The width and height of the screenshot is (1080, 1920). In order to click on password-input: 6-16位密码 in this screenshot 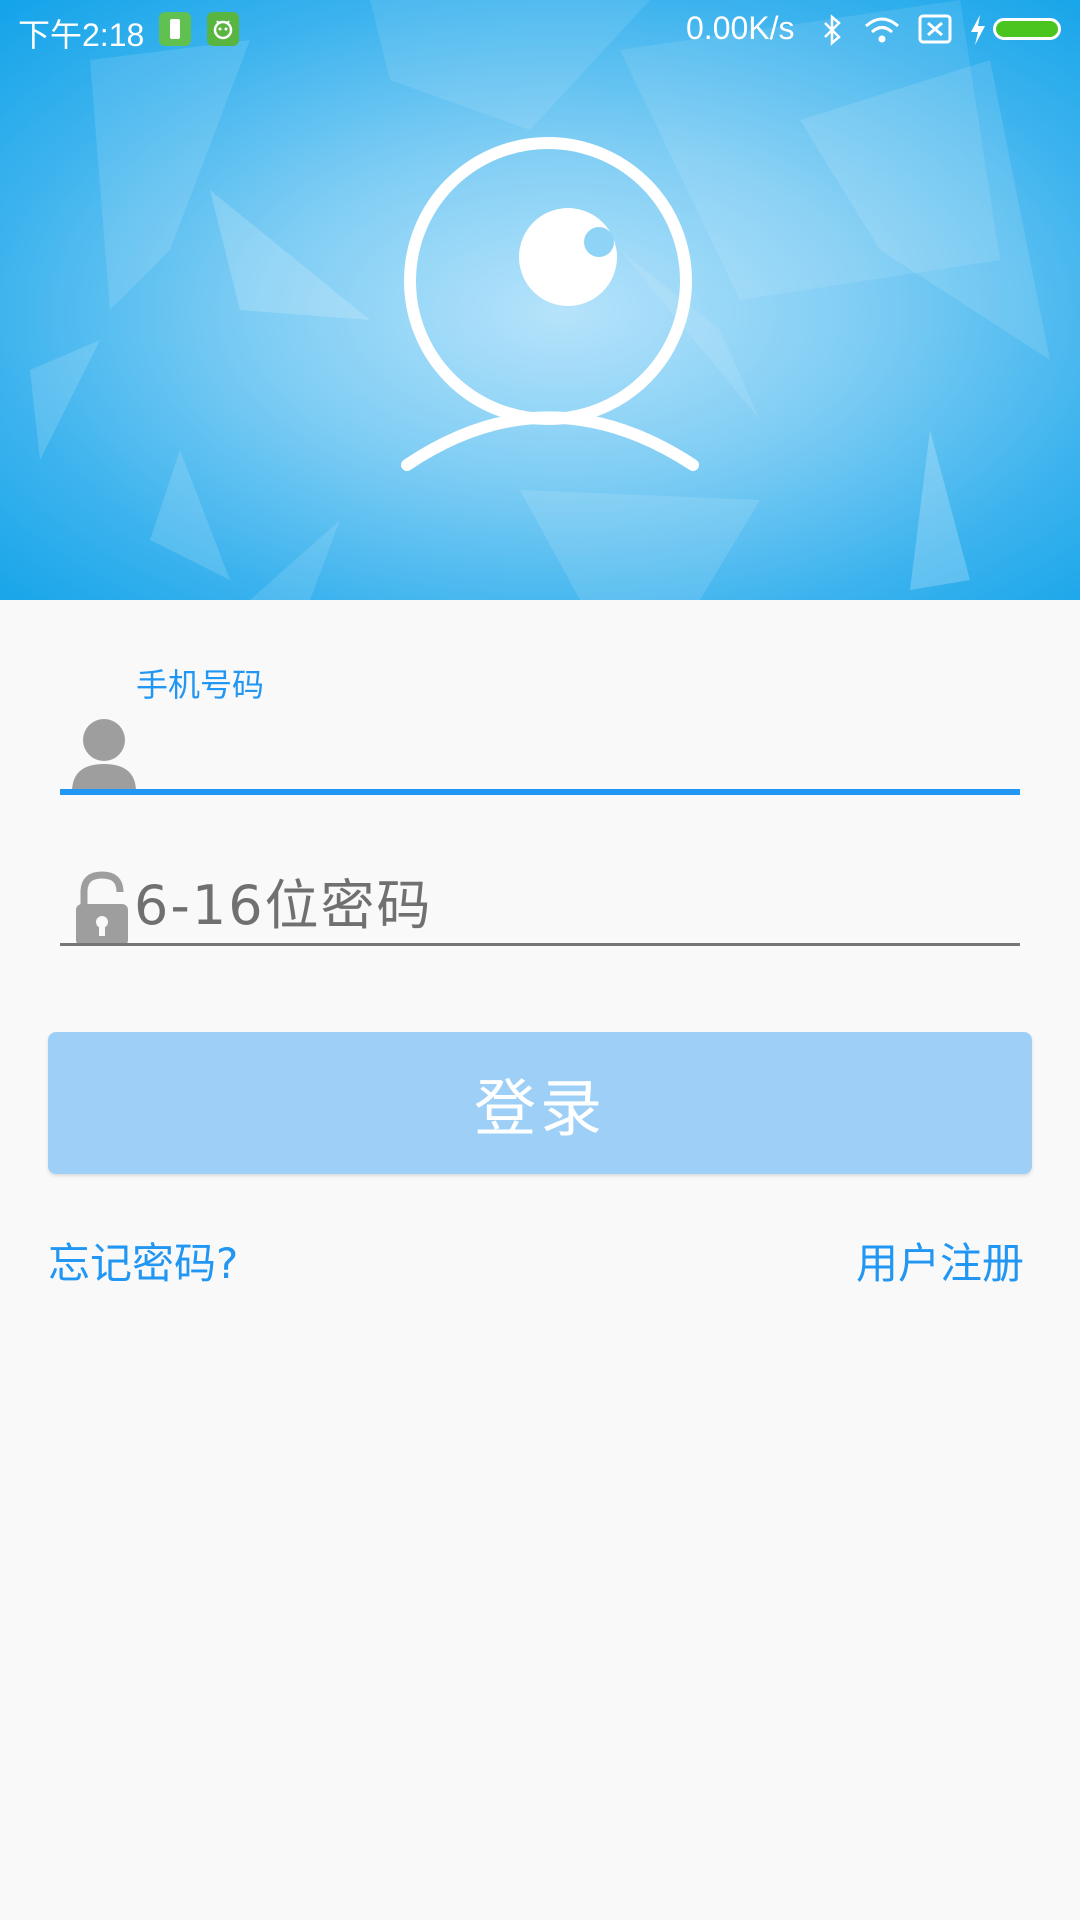, I will do `click(574, 906)`.